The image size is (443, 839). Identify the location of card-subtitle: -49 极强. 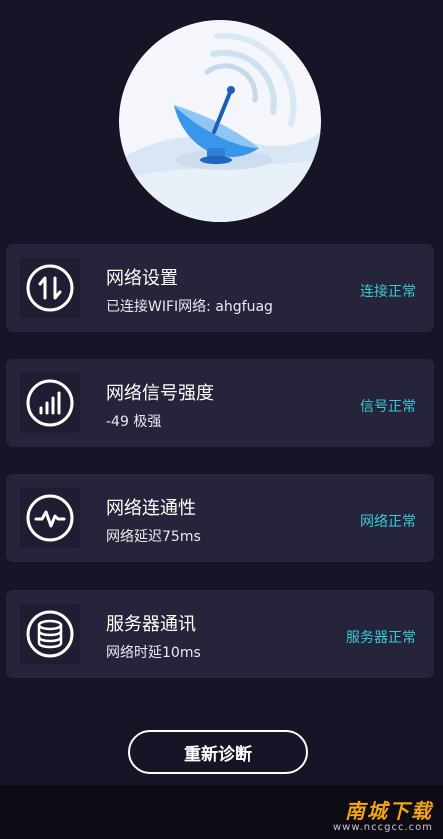
(134, 422).